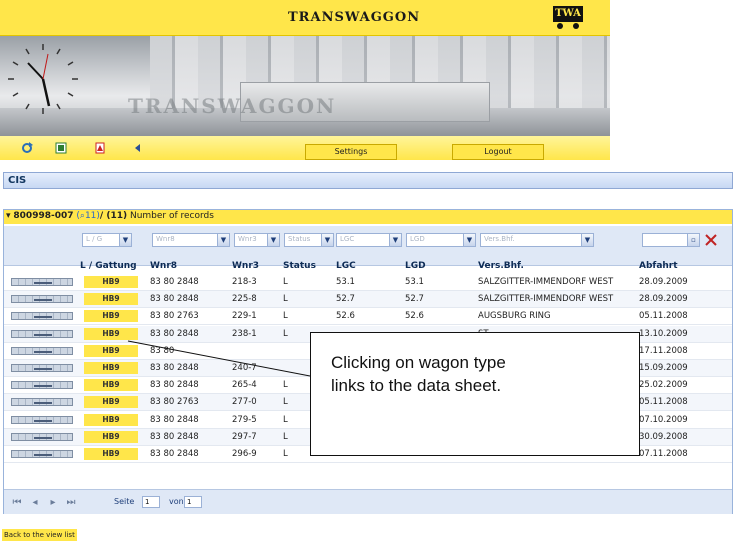 This screenshot has height=542, width=733. What do you see at coordinates (299, 266) in the screenshot?
I see `column-header-status: Status` at bounding box center [299, 266].